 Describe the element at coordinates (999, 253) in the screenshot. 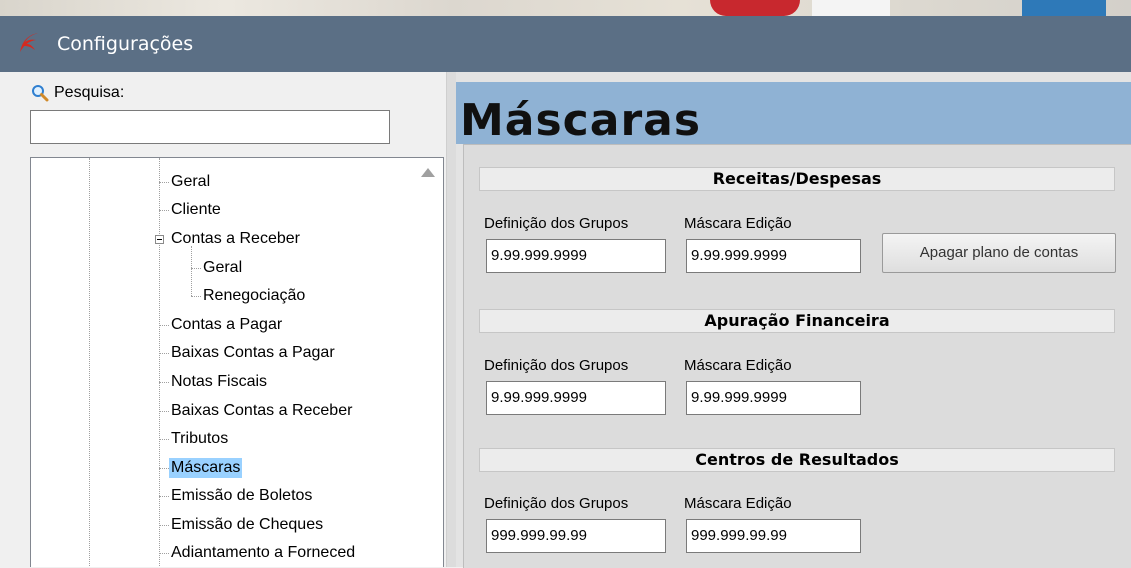

I see `delete-chart-of-accounts-button: Apagar plano de contas` at that location.